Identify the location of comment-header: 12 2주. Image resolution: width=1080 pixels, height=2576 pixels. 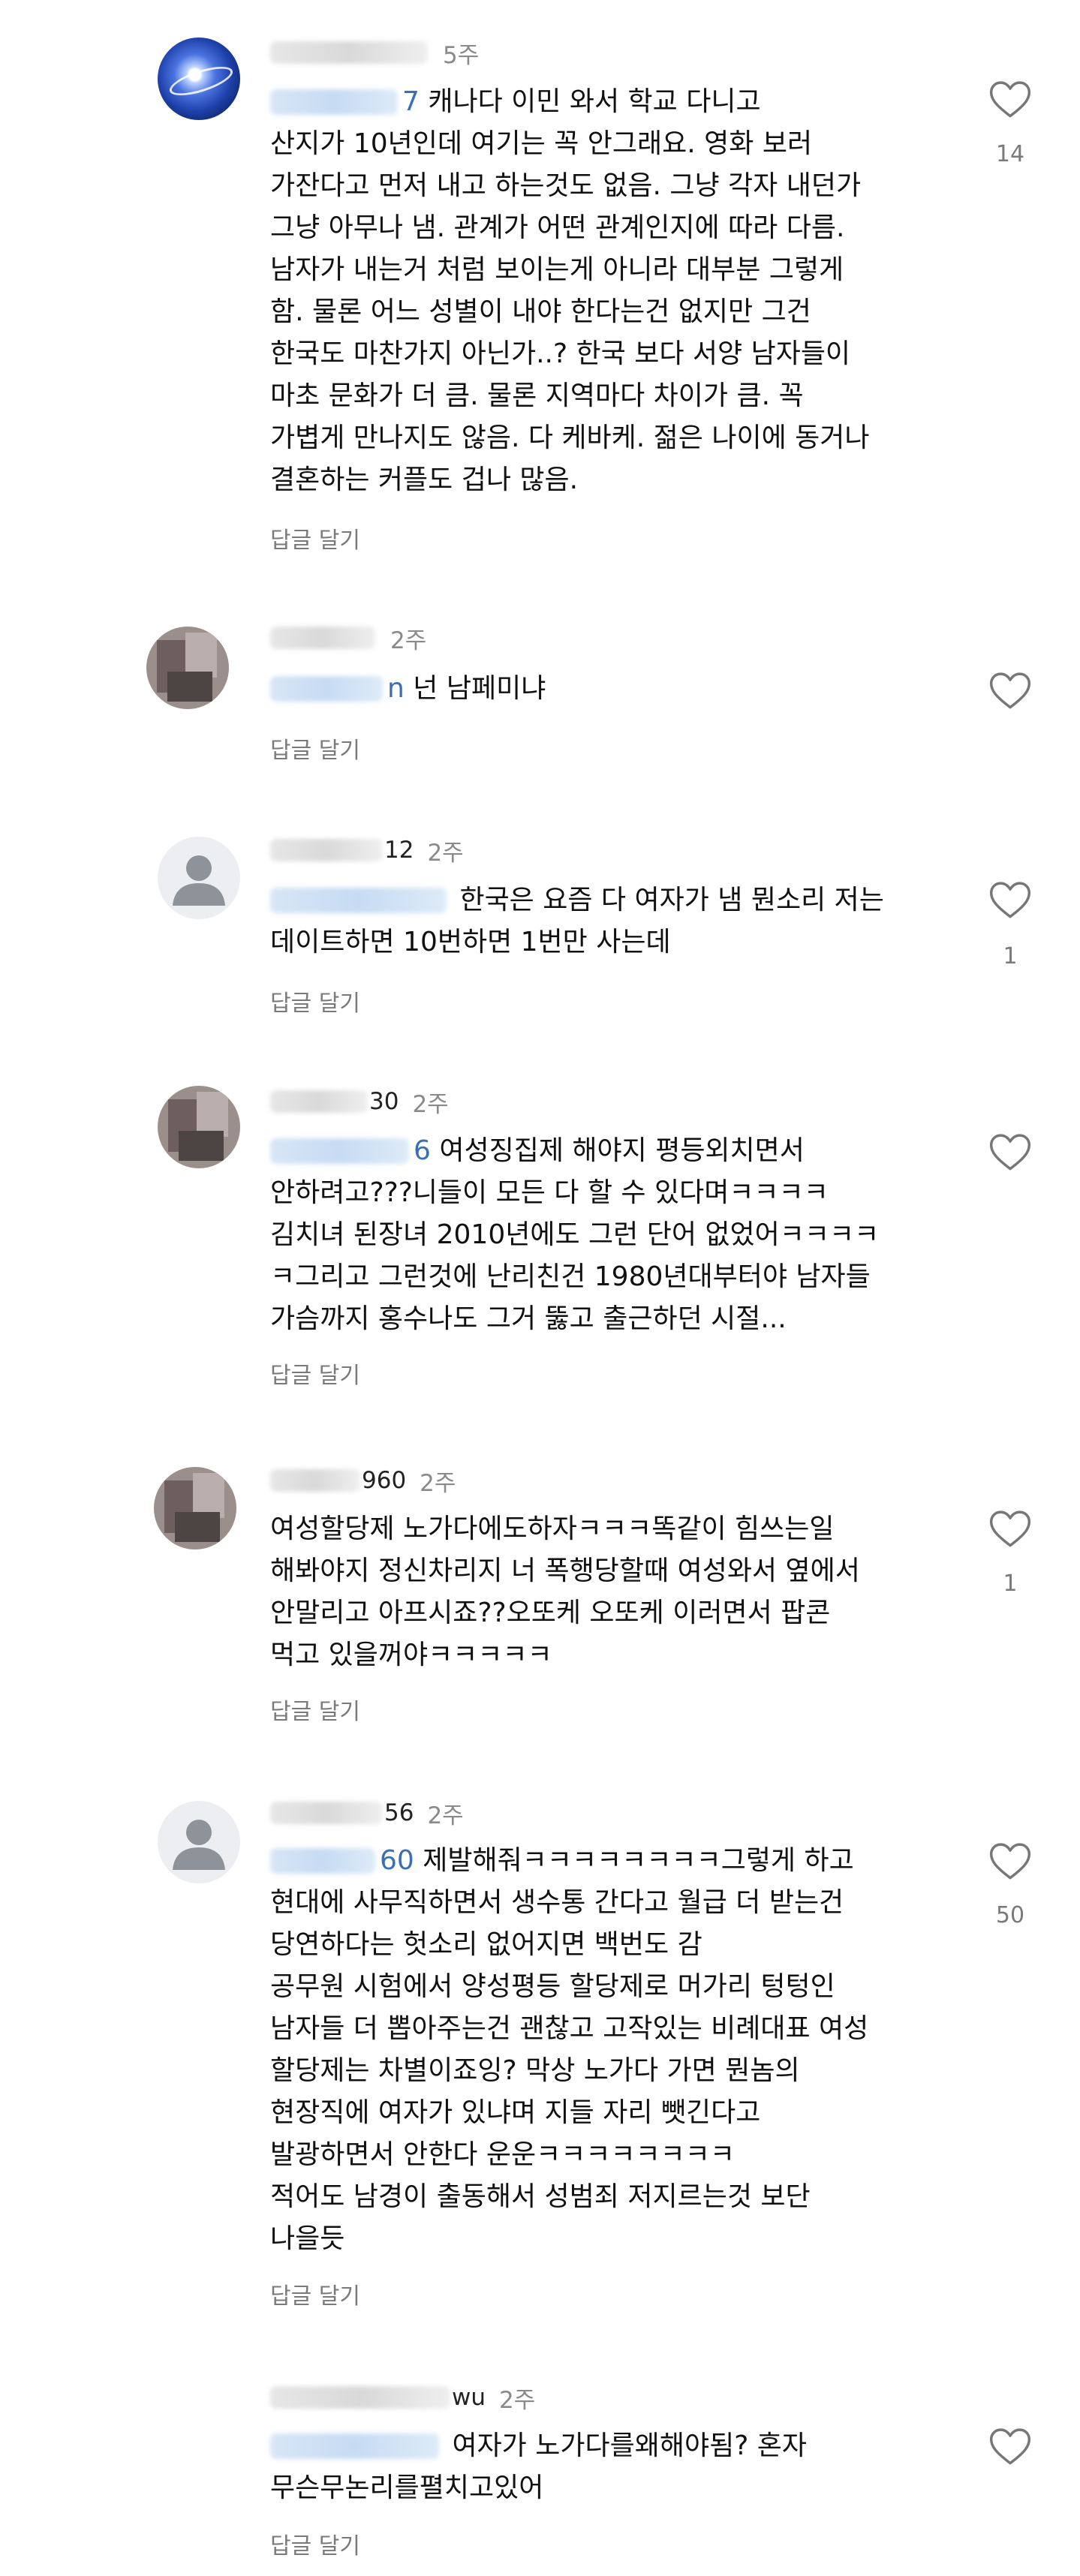
(367, 851).